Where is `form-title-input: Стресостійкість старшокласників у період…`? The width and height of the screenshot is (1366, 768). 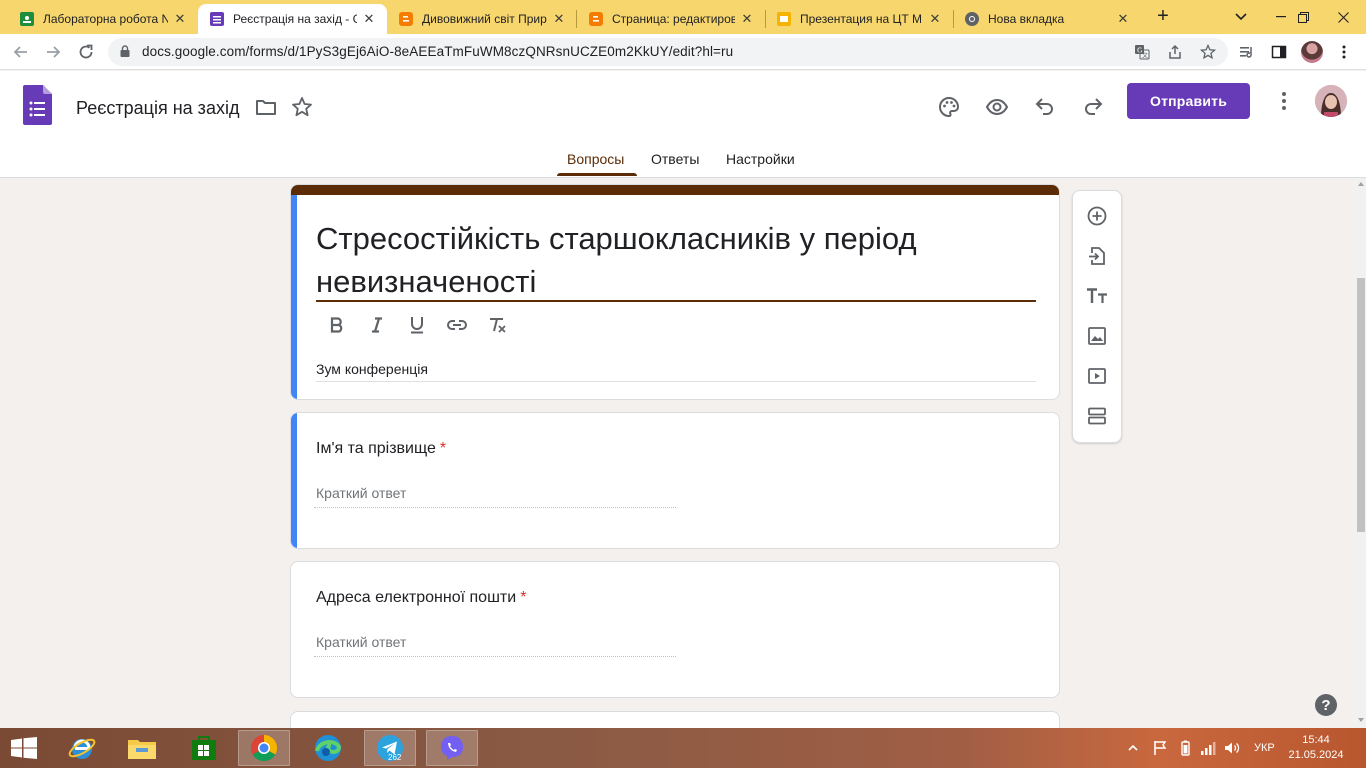
form-title-input: Стресостійкість старшокласників у період… is located at coordinates (676, 260).